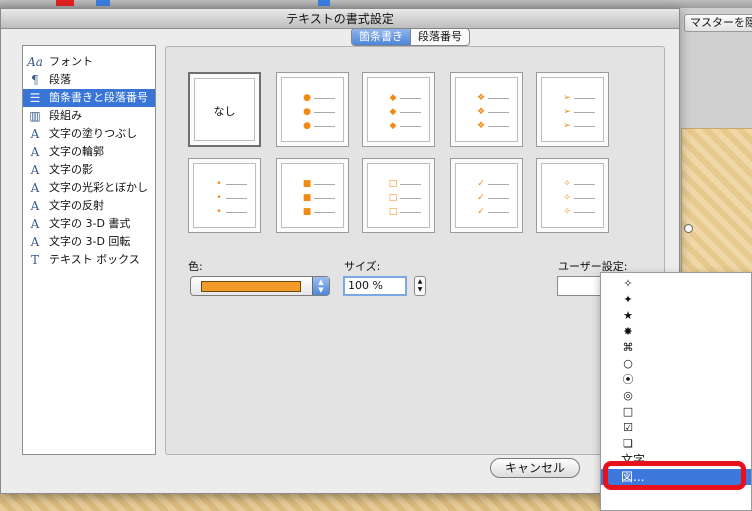  I want to click on bullets-numbering-tabs: 箇条書き 段落番号, so click(410, 37).